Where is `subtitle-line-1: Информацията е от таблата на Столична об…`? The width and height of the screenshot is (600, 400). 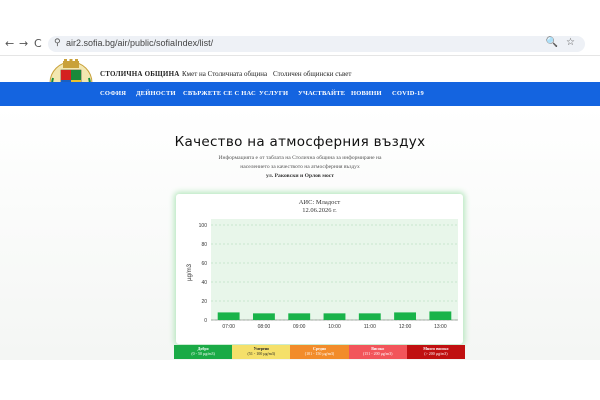 subtitle-line-1: Информацията е от таблата на Столична об… is located at coordinates (300, 158).